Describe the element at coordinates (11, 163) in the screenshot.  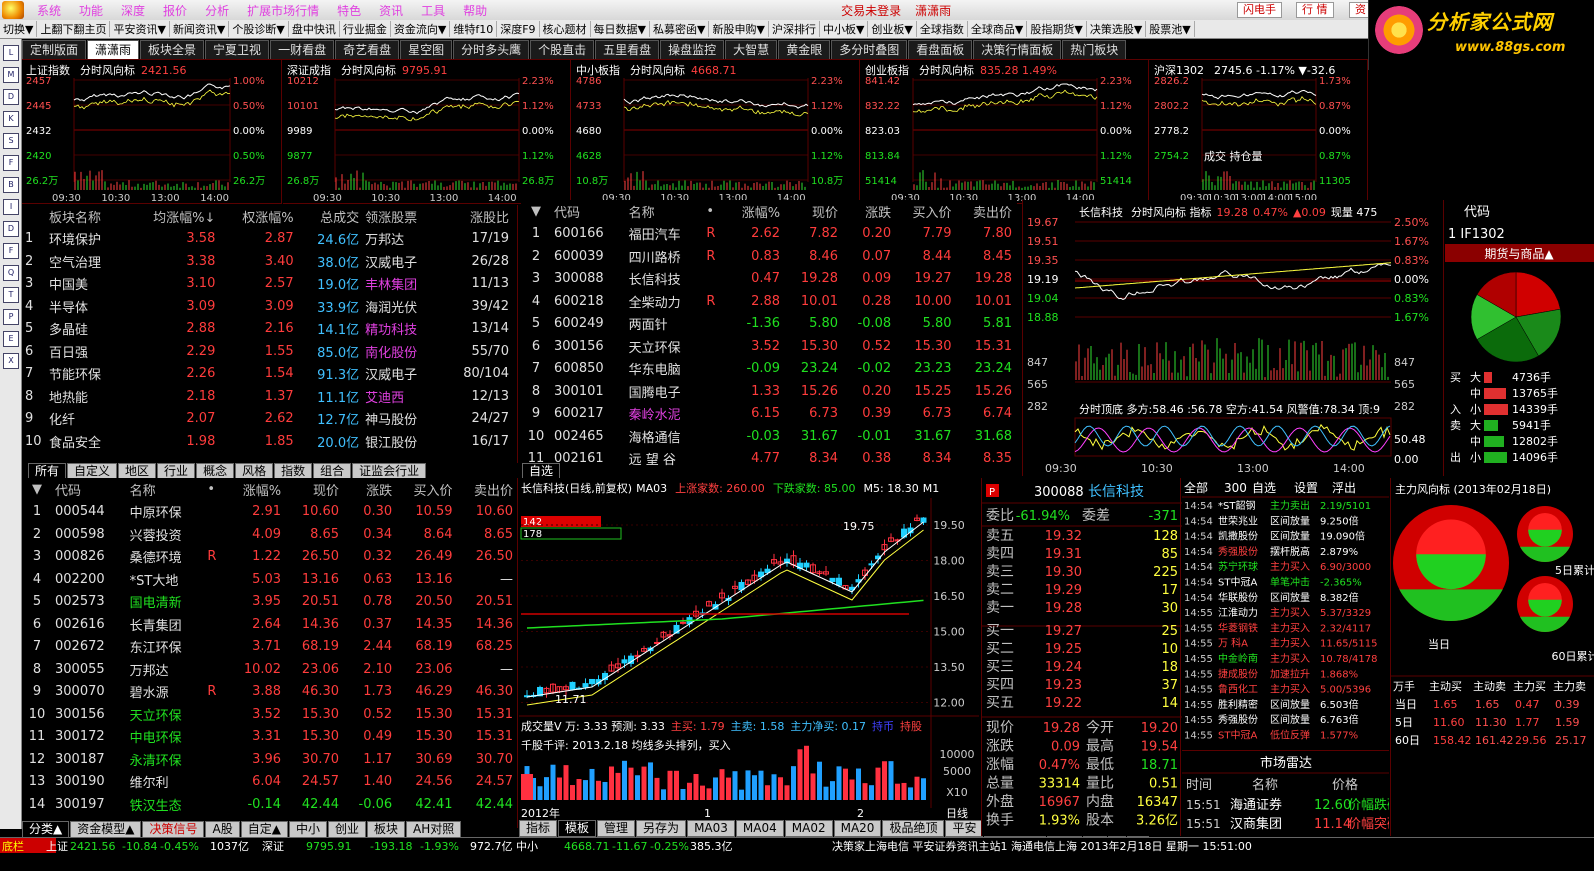
I see `sidebar-tool-icon: F` at that location.